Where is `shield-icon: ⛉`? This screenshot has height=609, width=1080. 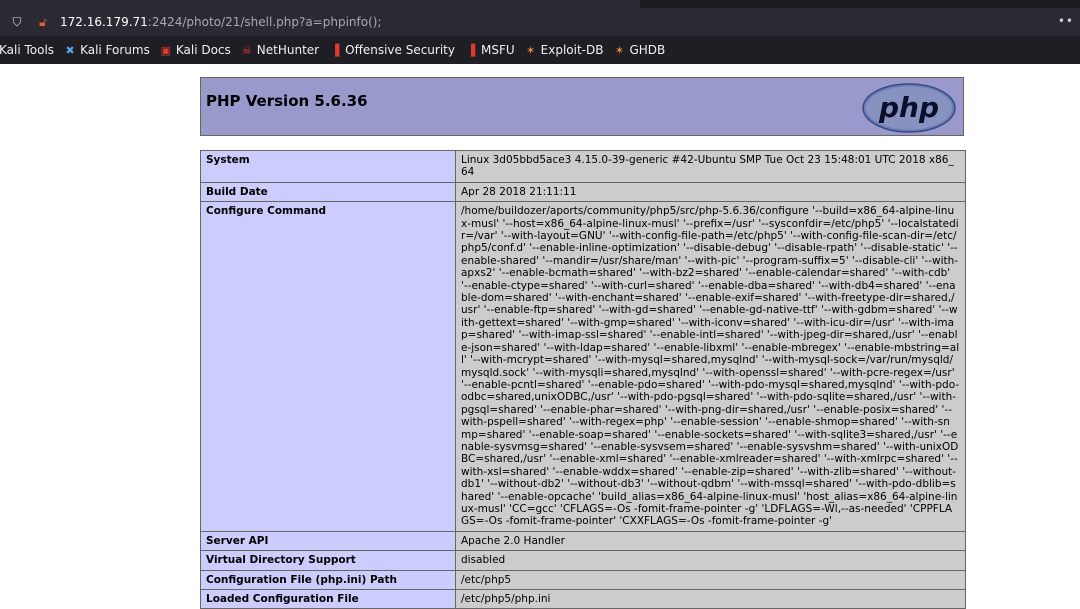 shield-icon: ⛉ is located at coordinates (17, 22).